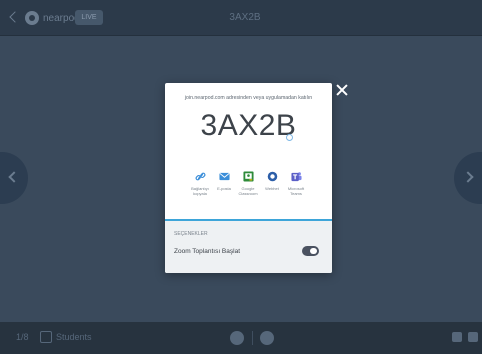 The image size is (482, 354). What do you see at coordinates (22, 337) in the screenshot?
I see `slide-counter: 1/8` at bounding box center [22, 337].